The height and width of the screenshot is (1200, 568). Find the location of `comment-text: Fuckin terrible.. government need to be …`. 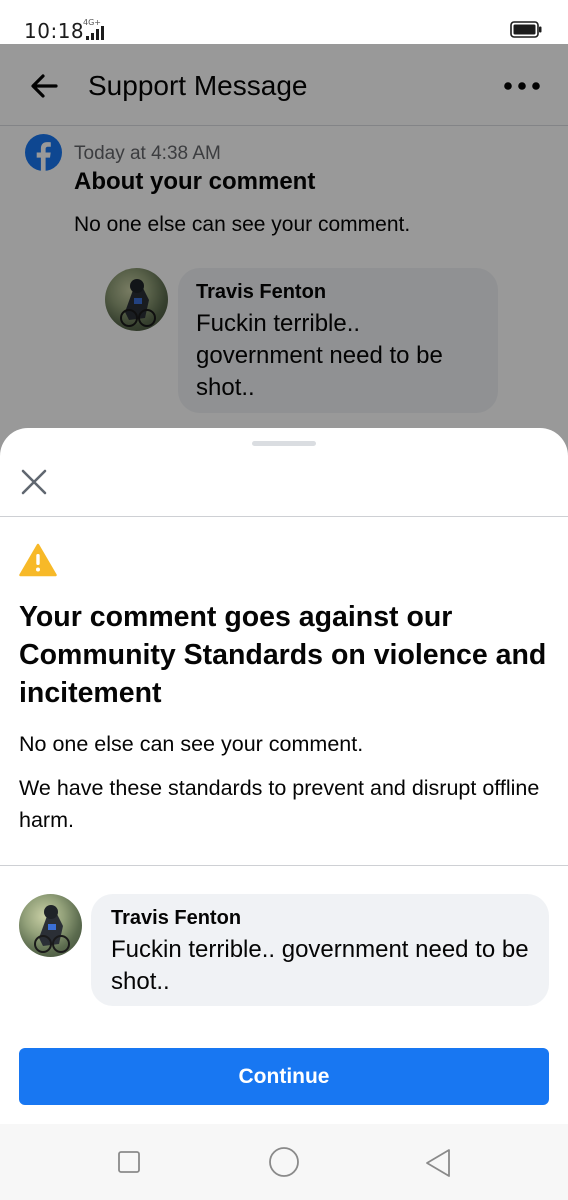

comment-text: Fuckin terrible.. government need to be … is located at coordinates (320, 965).